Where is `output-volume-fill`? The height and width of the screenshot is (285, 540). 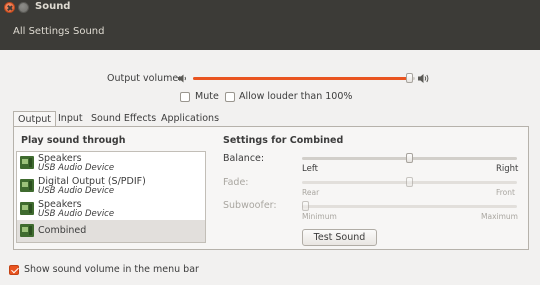 output-volume-fill is located at coordinates (301, 78).